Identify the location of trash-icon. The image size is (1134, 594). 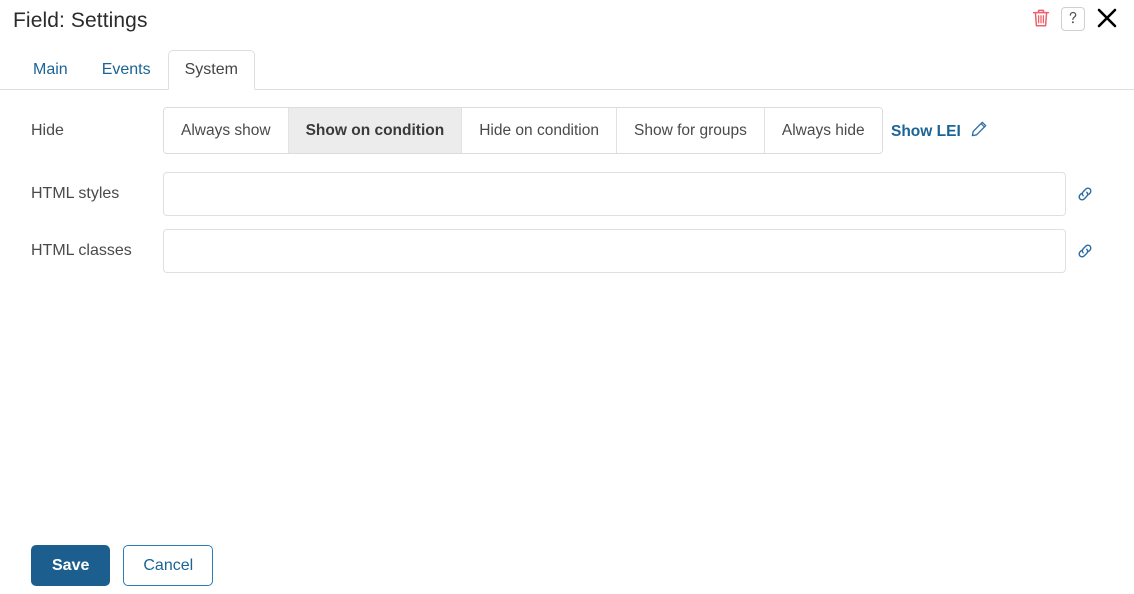
(1041, 19).